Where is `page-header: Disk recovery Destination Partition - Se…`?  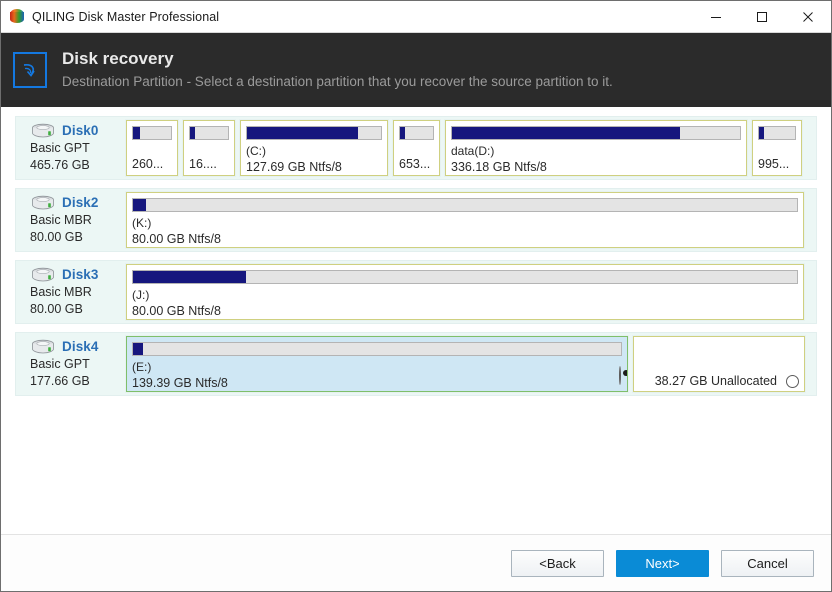
page-header: Disk recovery Destination Partition - Se… is located at coordinates (416, 70).